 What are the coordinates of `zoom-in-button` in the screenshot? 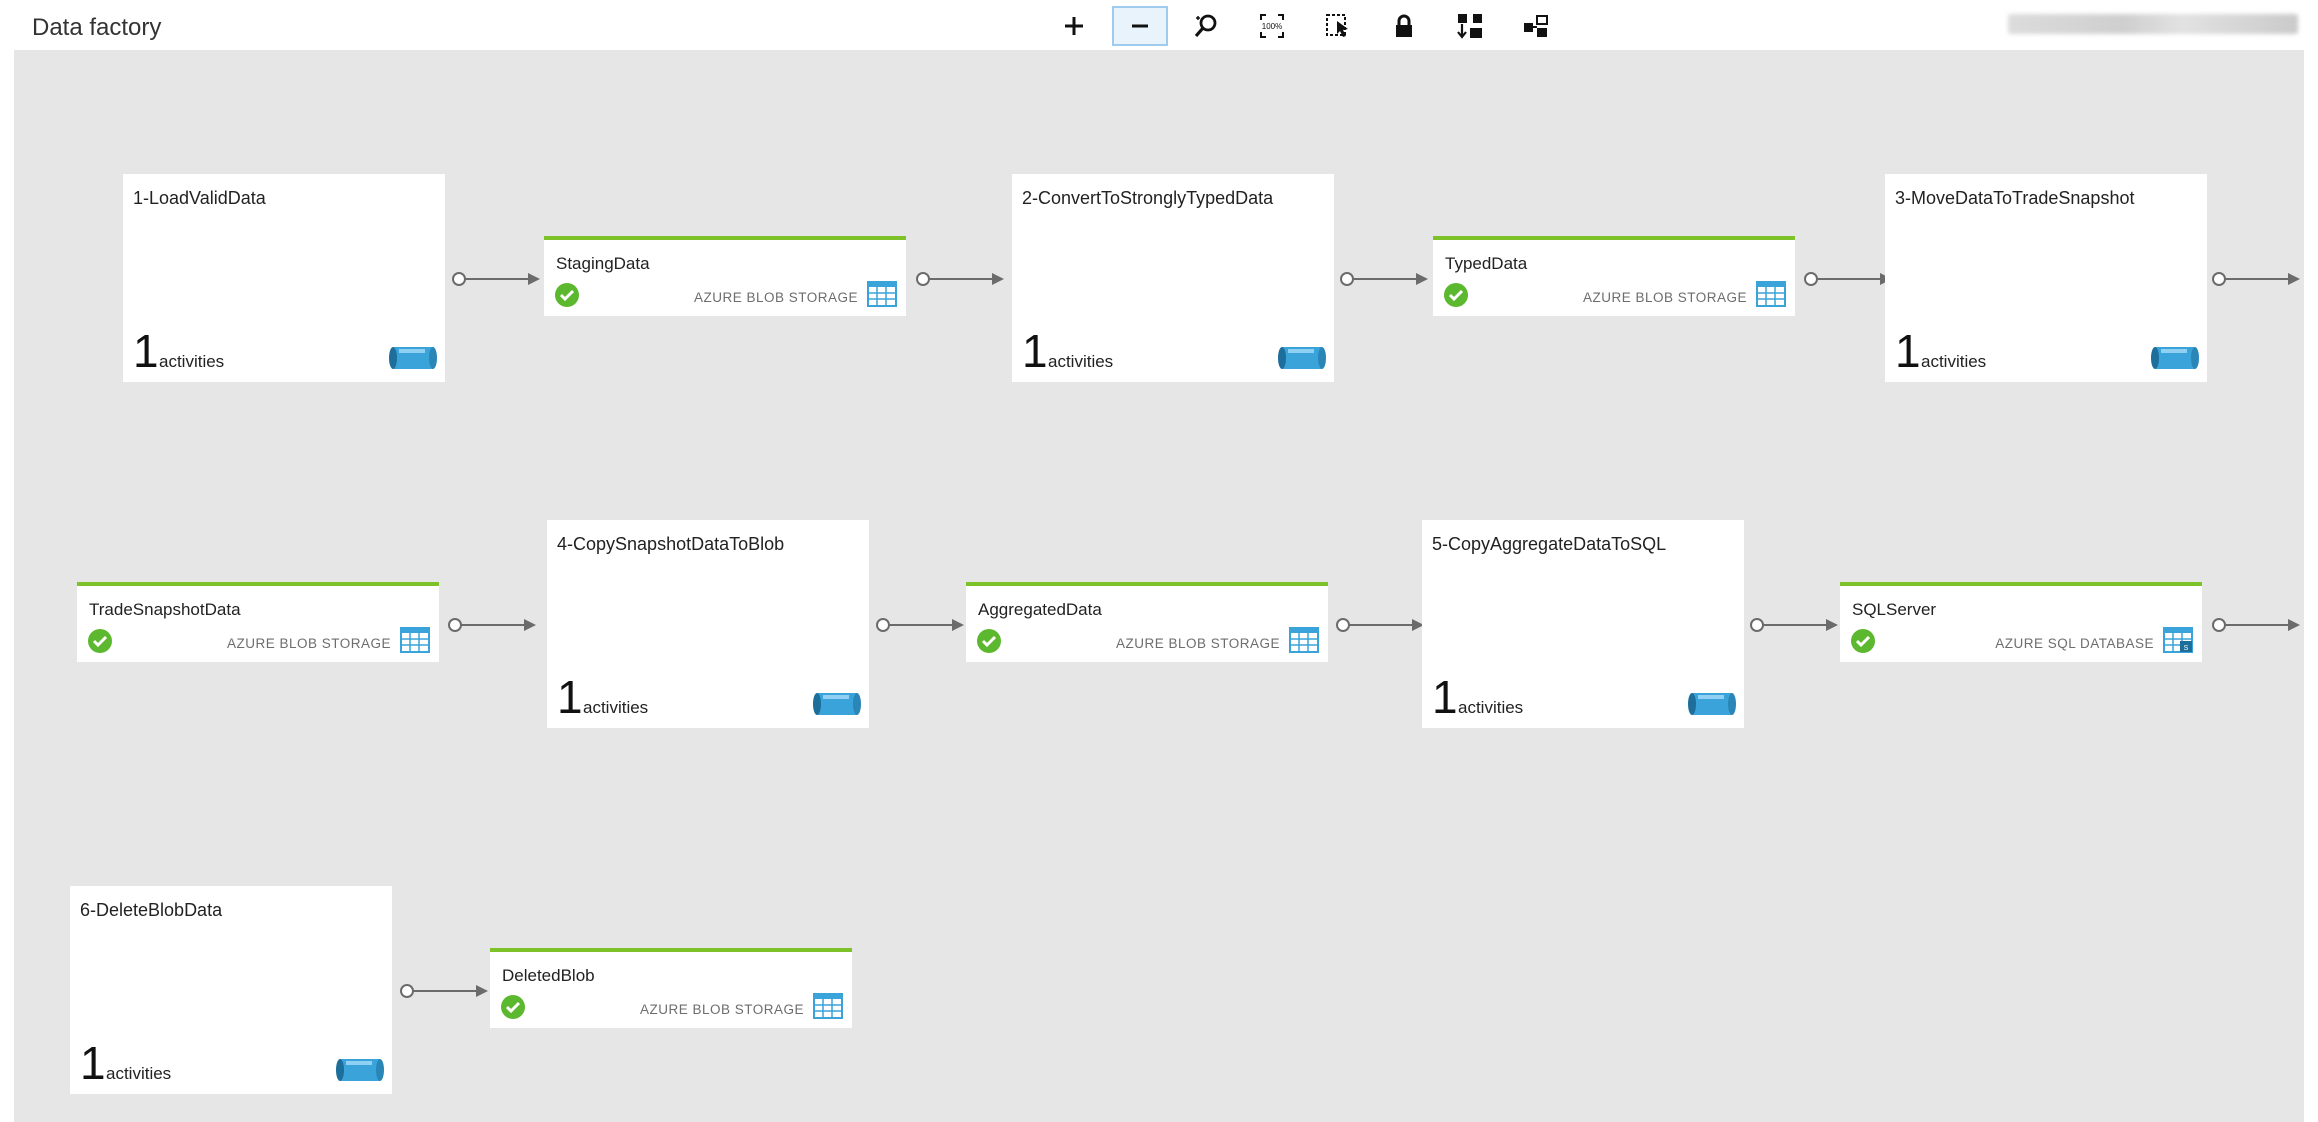 It's located at (1074, 26).